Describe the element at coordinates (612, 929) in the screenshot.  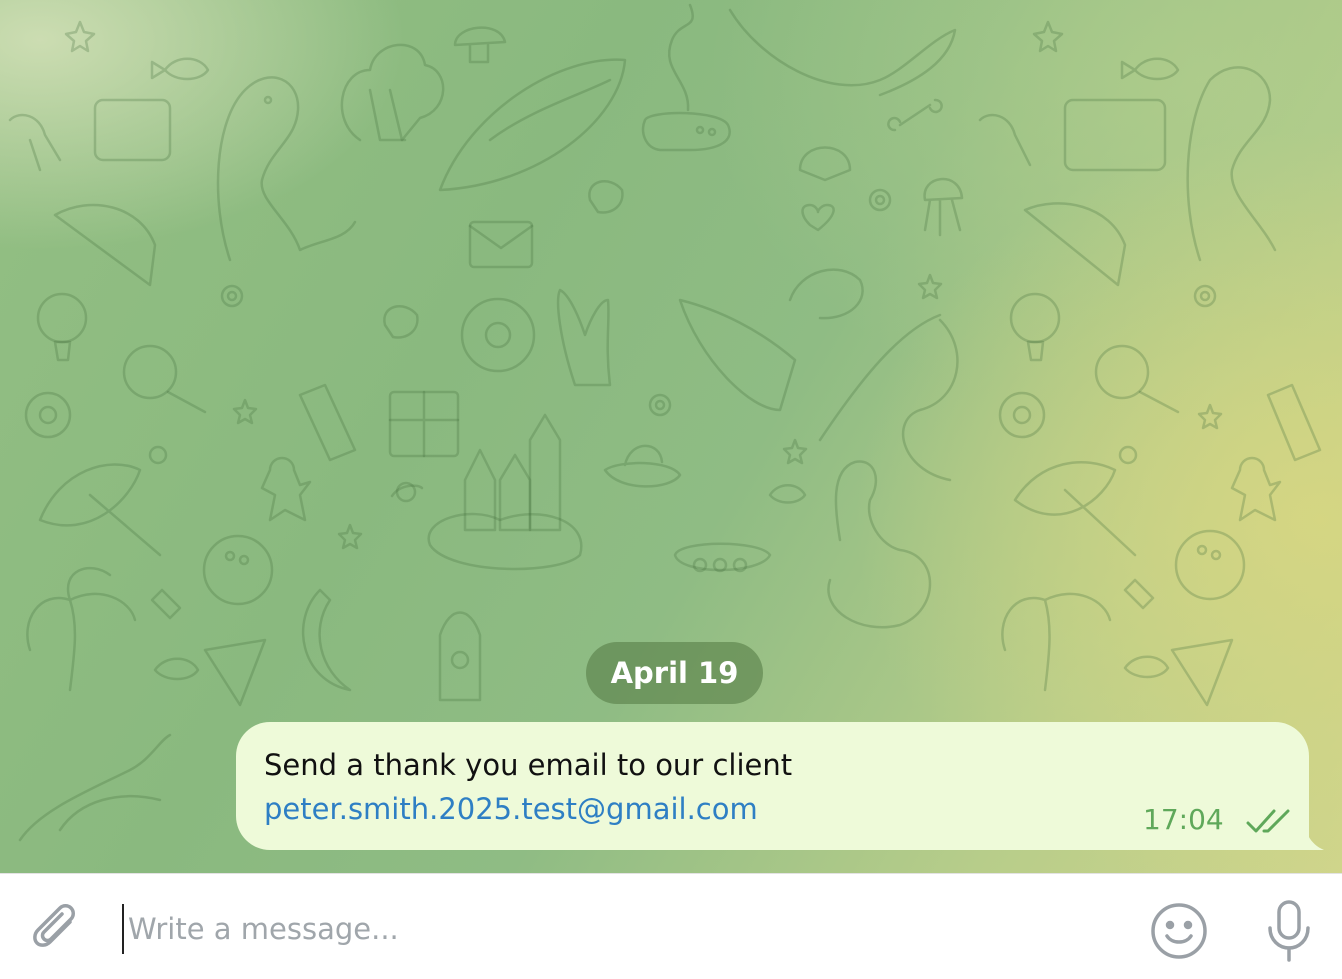
I see `message-input` at that location.